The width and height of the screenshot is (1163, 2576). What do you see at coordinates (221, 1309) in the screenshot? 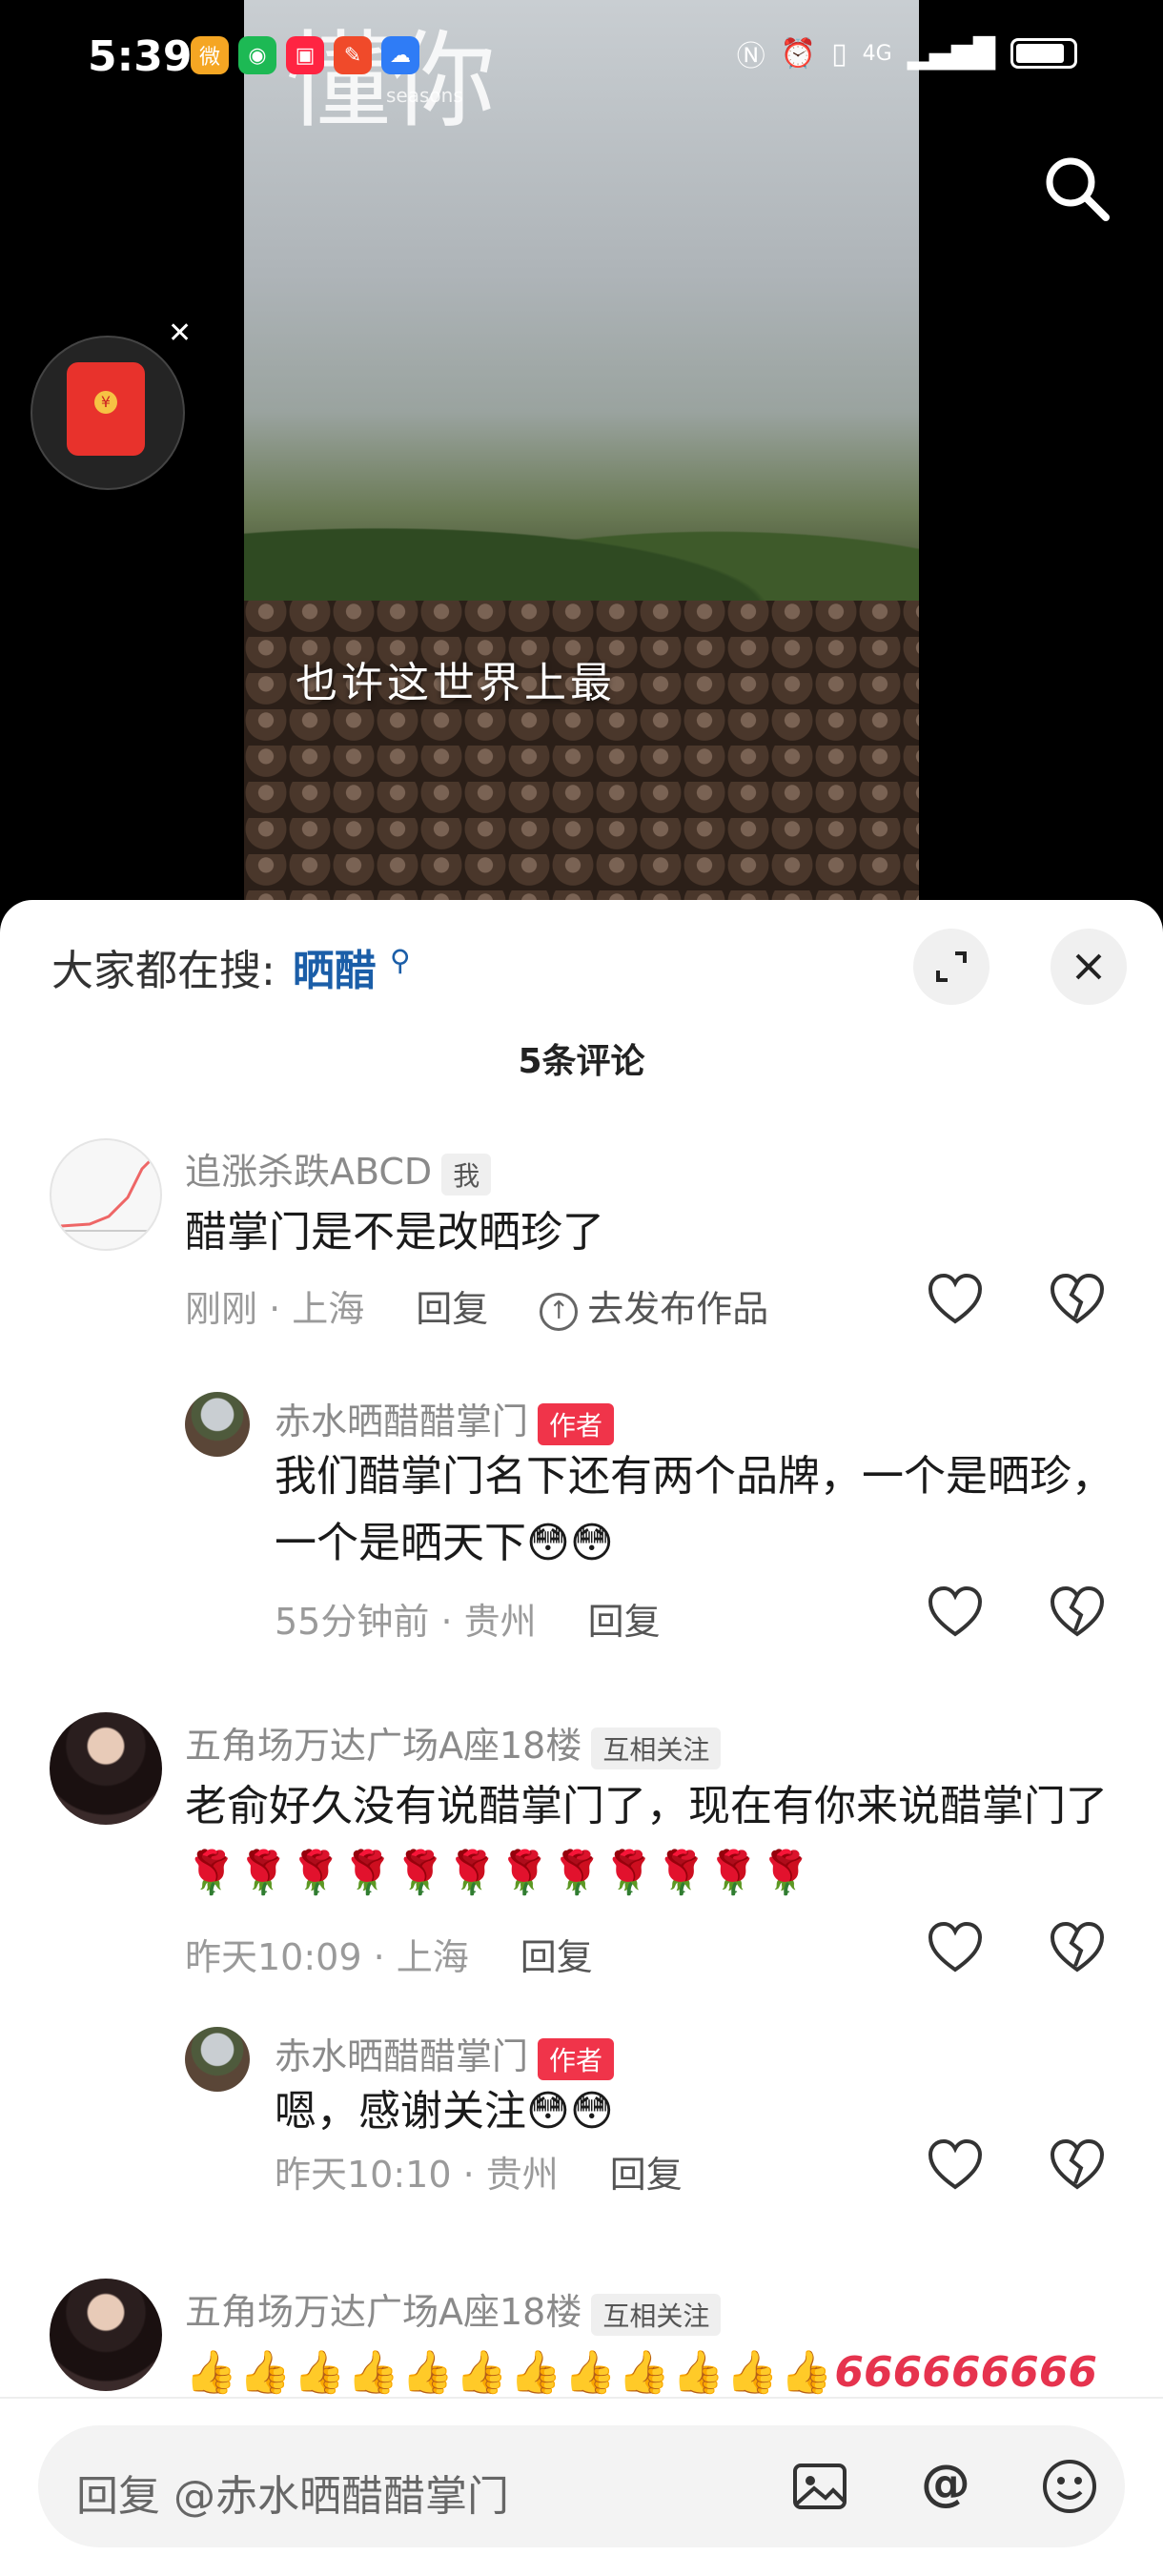
I see `comment-time: 刚刚` at bounding box center [221, 1309].